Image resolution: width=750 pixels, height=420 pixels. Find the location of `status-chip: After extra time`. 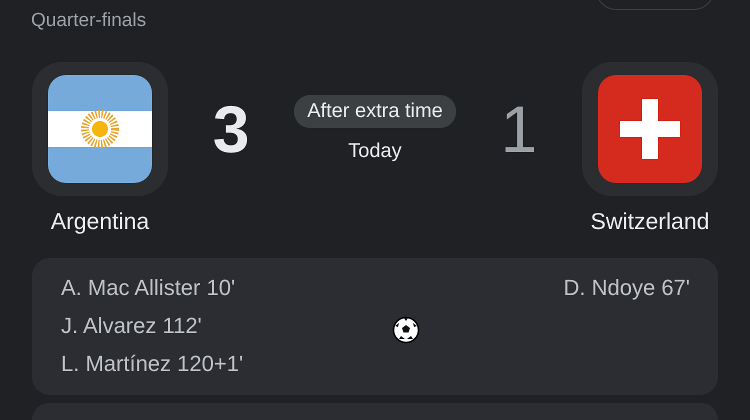

status-chip: After extra time is located at coordinates (375, 111).